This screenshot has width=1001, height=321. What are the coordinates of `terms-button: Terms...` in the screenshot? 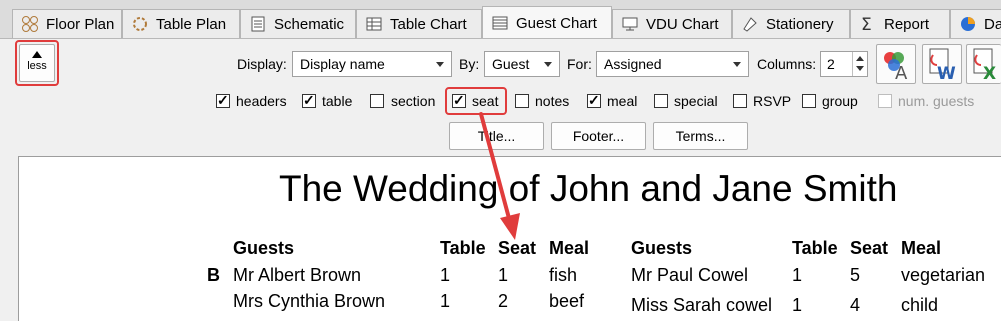 It's located at (700, 136).